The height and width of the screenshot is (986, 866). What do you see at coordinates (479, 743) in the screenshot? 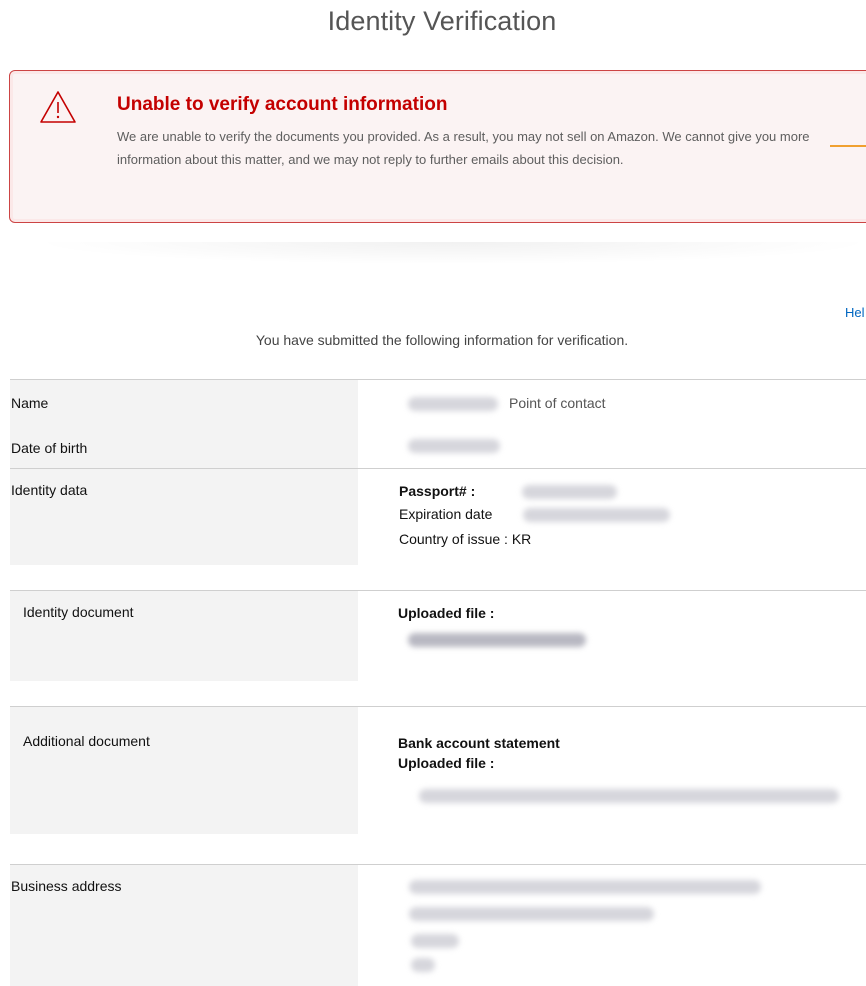
I see `document-type: Bank account statement` at bounding box center [479, 743].